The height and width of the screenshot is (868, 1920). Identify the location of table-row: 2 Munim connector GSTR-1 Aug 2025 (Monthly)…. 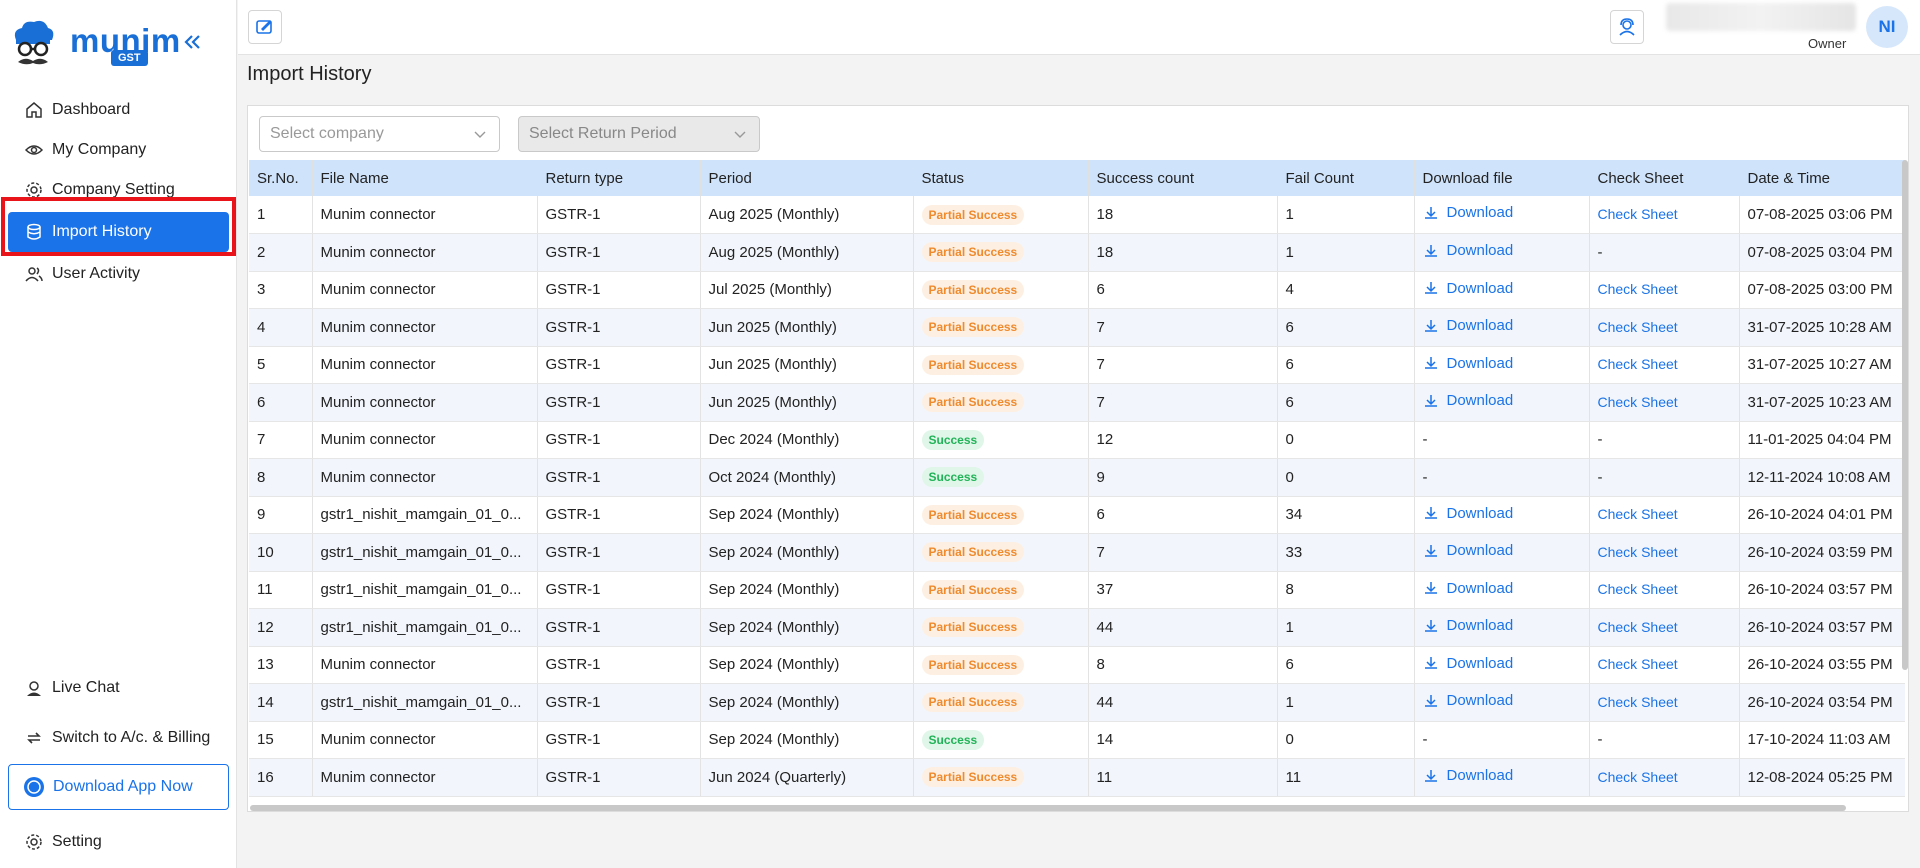
(1077, 252).